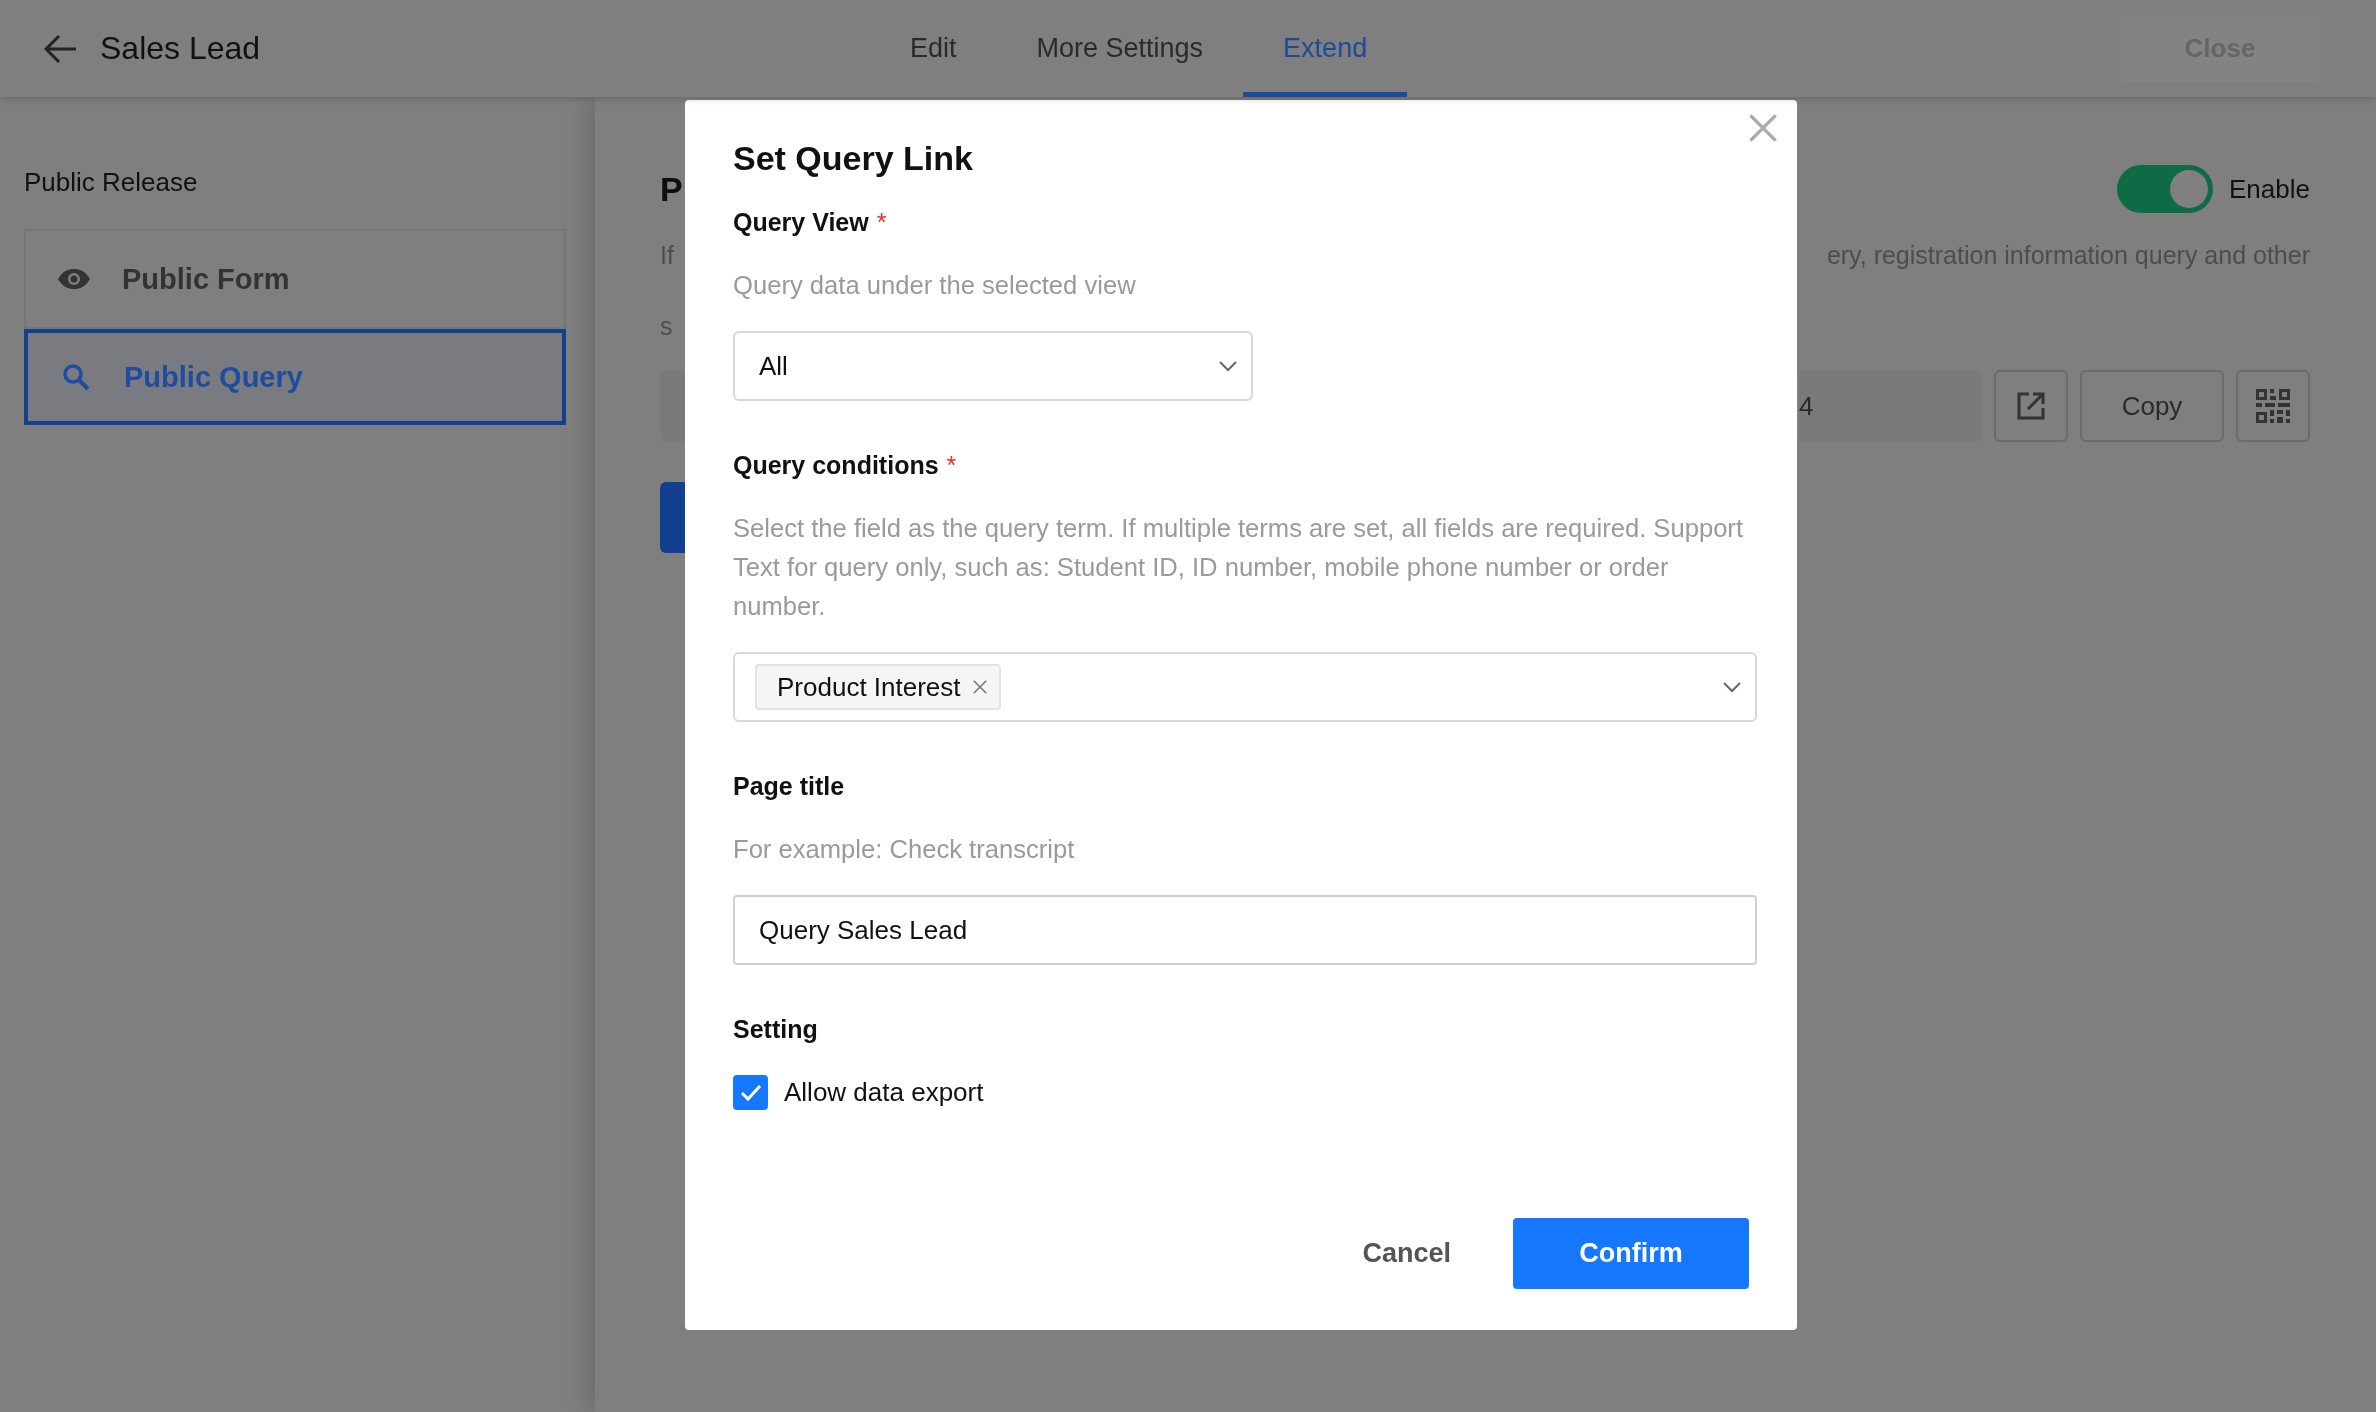 The width and height of the screenshot is (2376, 1412). What do you see at coordinates (672, 406) in the screenshot?
I see `link-field` at bounding box center [672, 406].